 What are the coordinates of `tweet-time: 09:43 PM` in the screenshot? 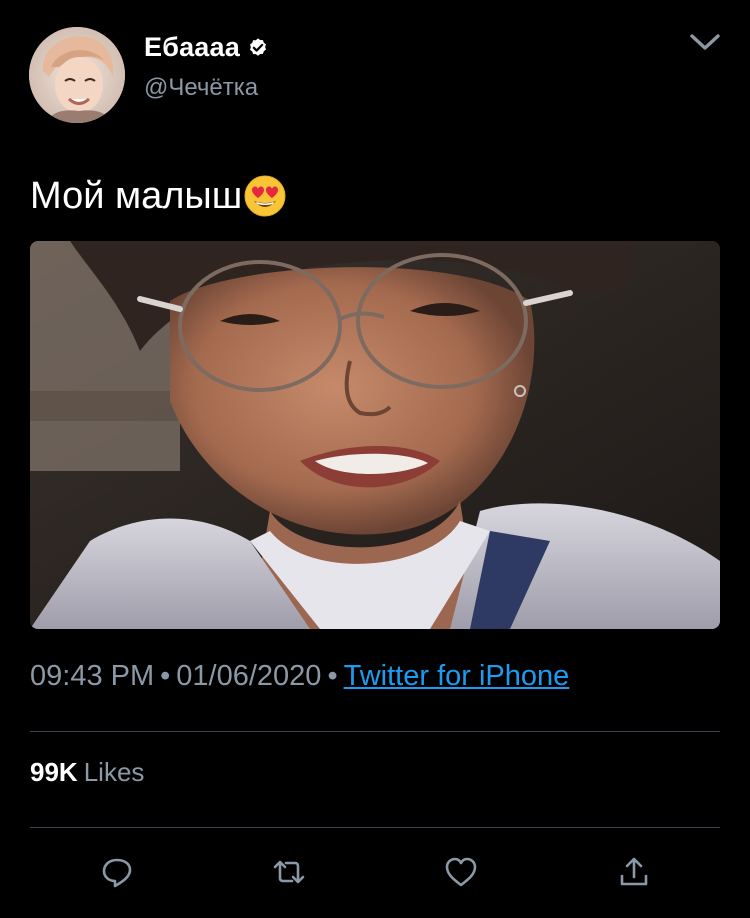 It's located at (92, 676).